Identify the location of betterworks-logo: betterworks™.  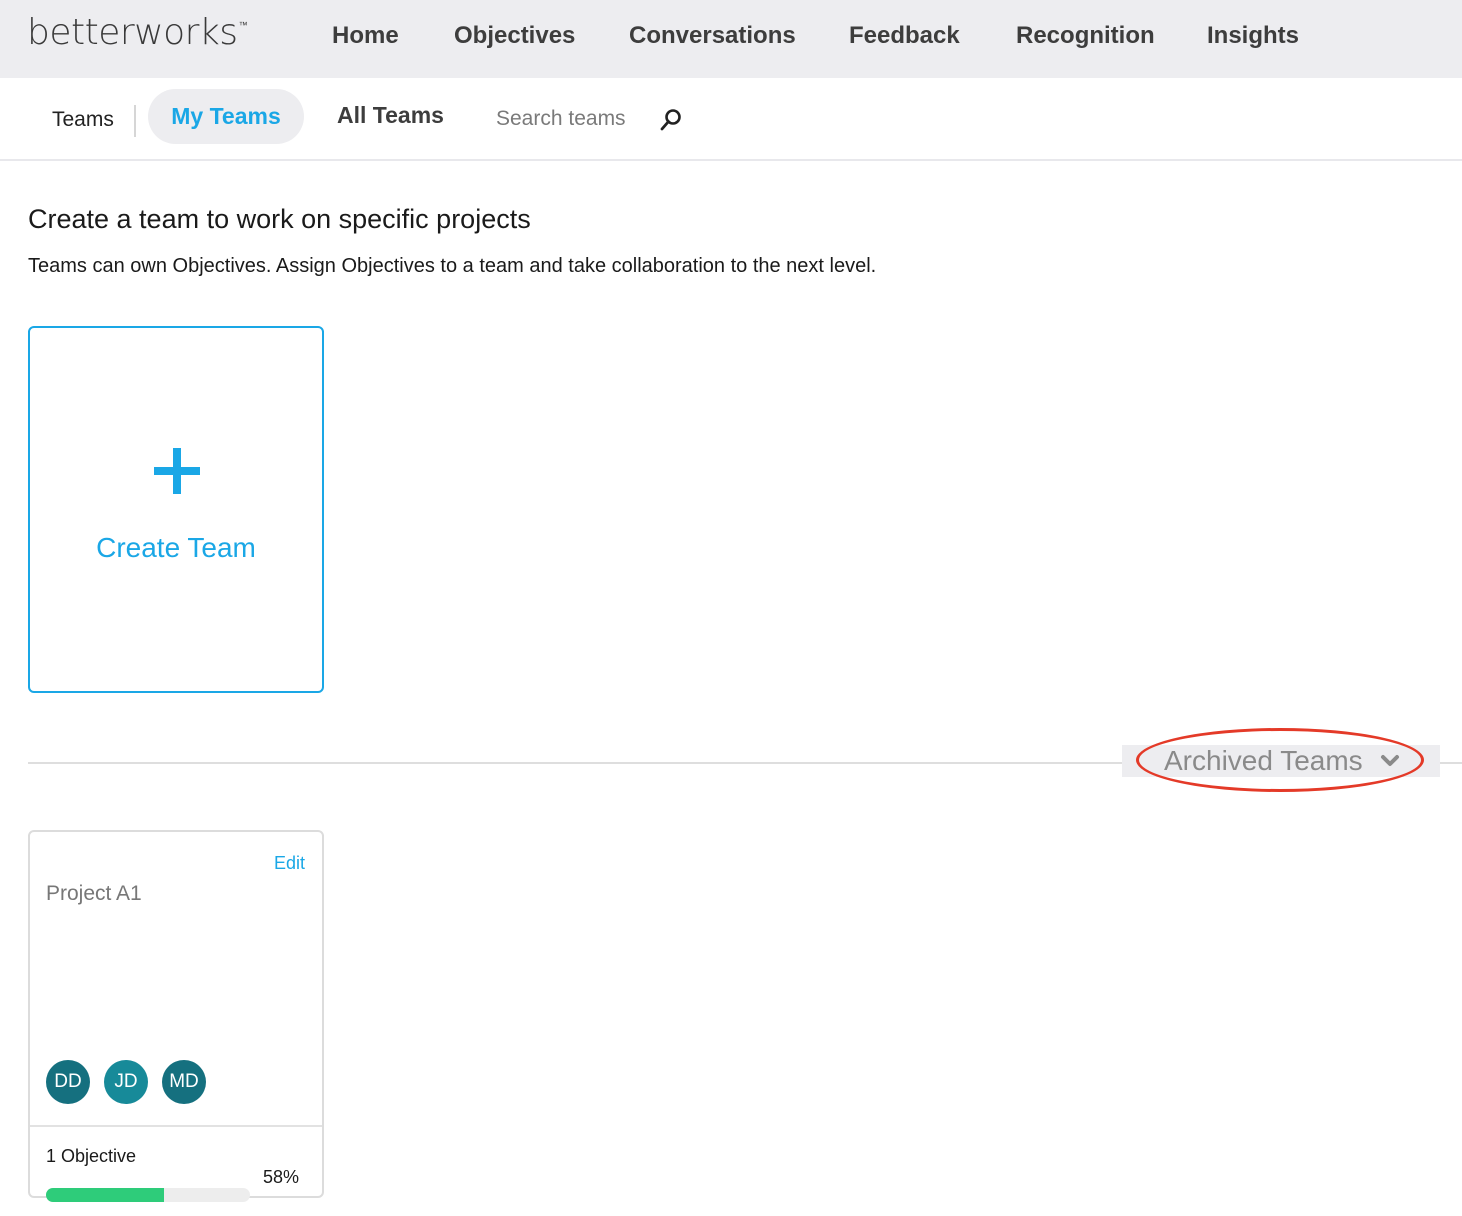
(137, 34).